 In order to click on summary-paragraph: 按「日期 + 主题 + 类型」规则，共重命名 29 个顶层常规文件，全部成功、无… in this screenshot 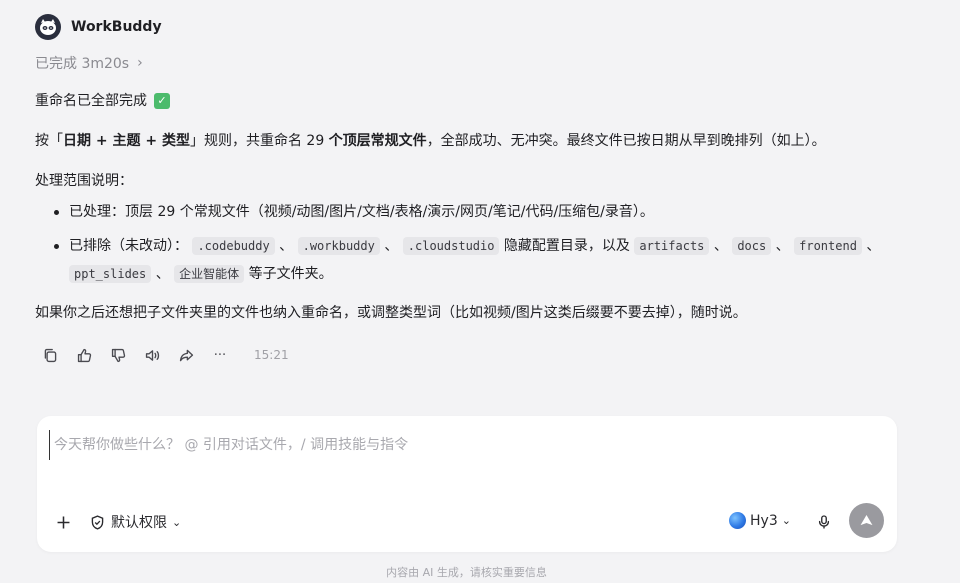, I will do `click(480, 141)`.